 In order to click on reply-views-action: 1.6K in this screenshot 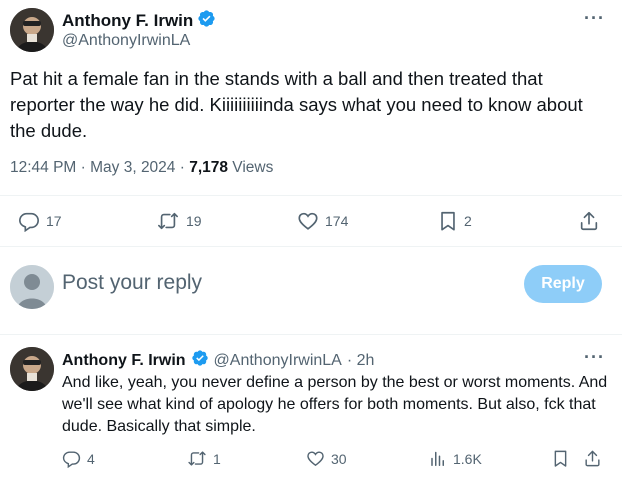, I will do `click(455, 458)`.